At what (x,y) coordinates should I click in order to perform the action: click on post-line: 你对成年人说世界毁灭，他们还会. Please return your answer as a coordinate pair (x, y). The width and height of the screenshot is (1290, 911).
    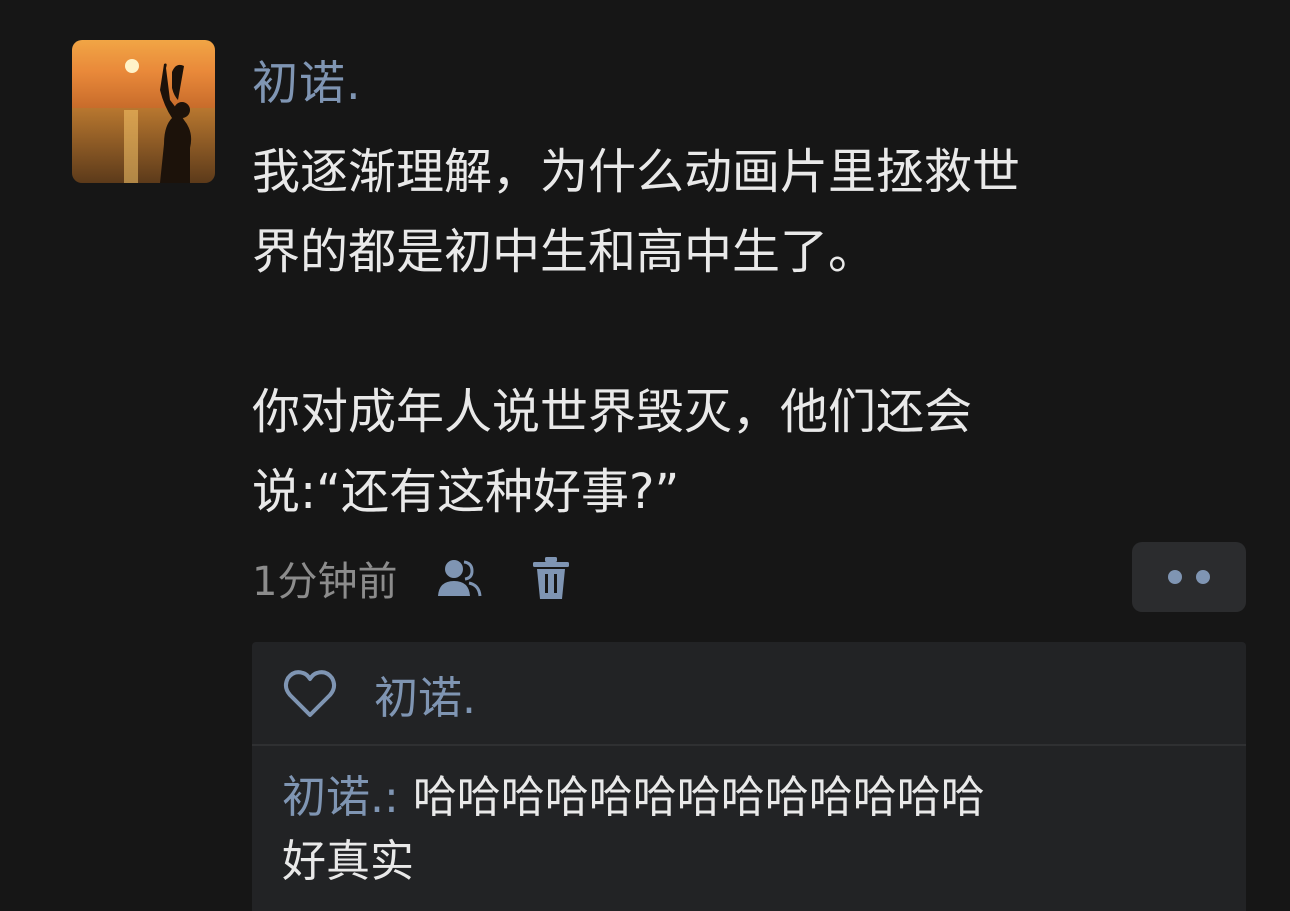
    Looking at the image, I should click on (612, 412).